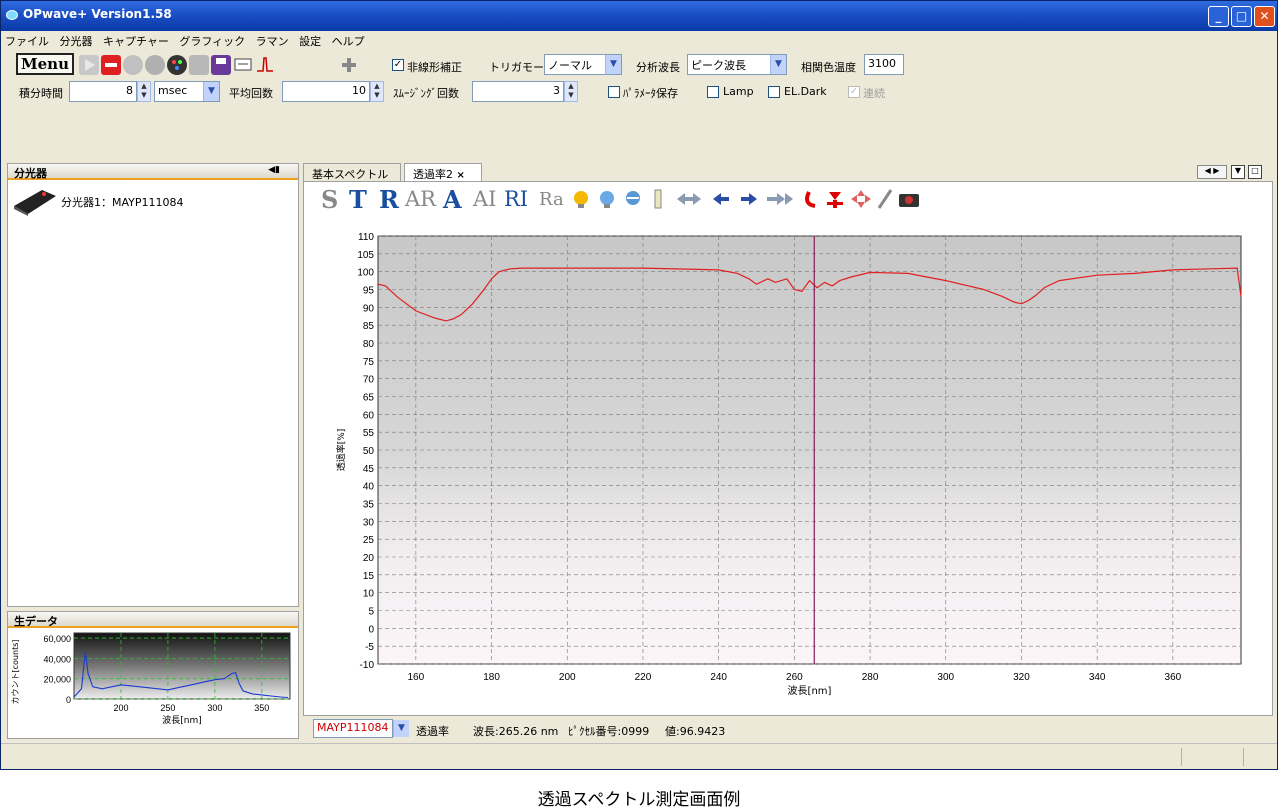 The width and height of the screenshot is (1278, 810). I want to click on tab-transmittance: 透過率2 ×, so click(443, 172).